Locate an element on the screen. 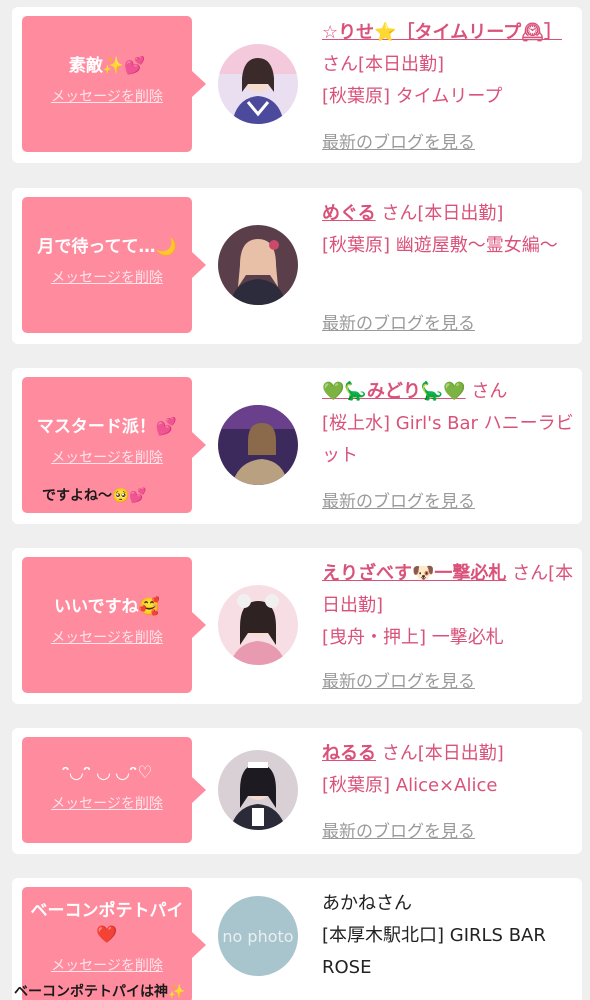 The height and width of the screenshot is (1000, 590). cast-info: ねるる さん[本日出勤] [秋葉原] Alice×Alice is located at coordinates (448, 770).